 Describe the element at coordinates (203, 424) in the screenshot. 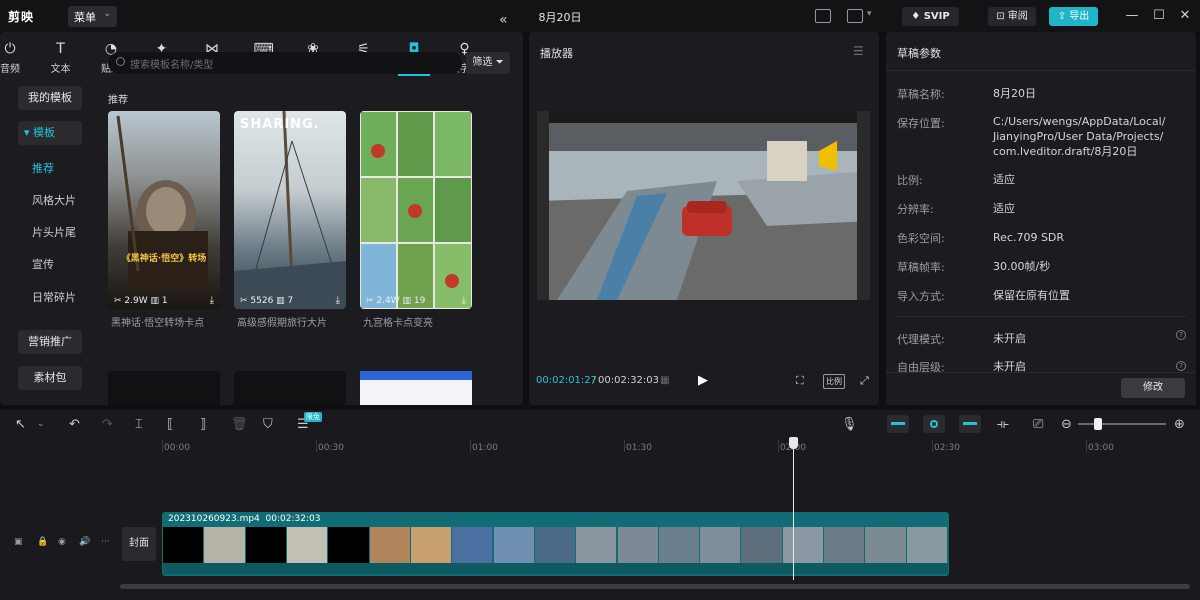

I see `split-right-icon: ⟧` at that location.